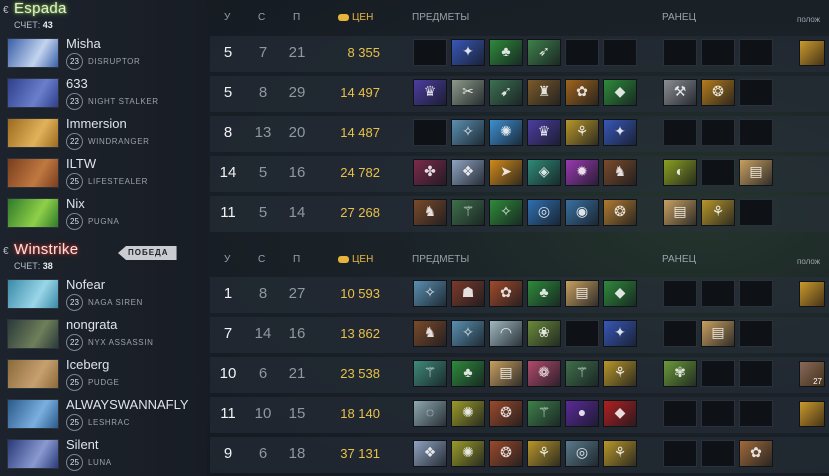  What do you see at coordinates (96, 123) in the screenshot?
I see `player-name: Immersion` at bounding box center [96, 123].